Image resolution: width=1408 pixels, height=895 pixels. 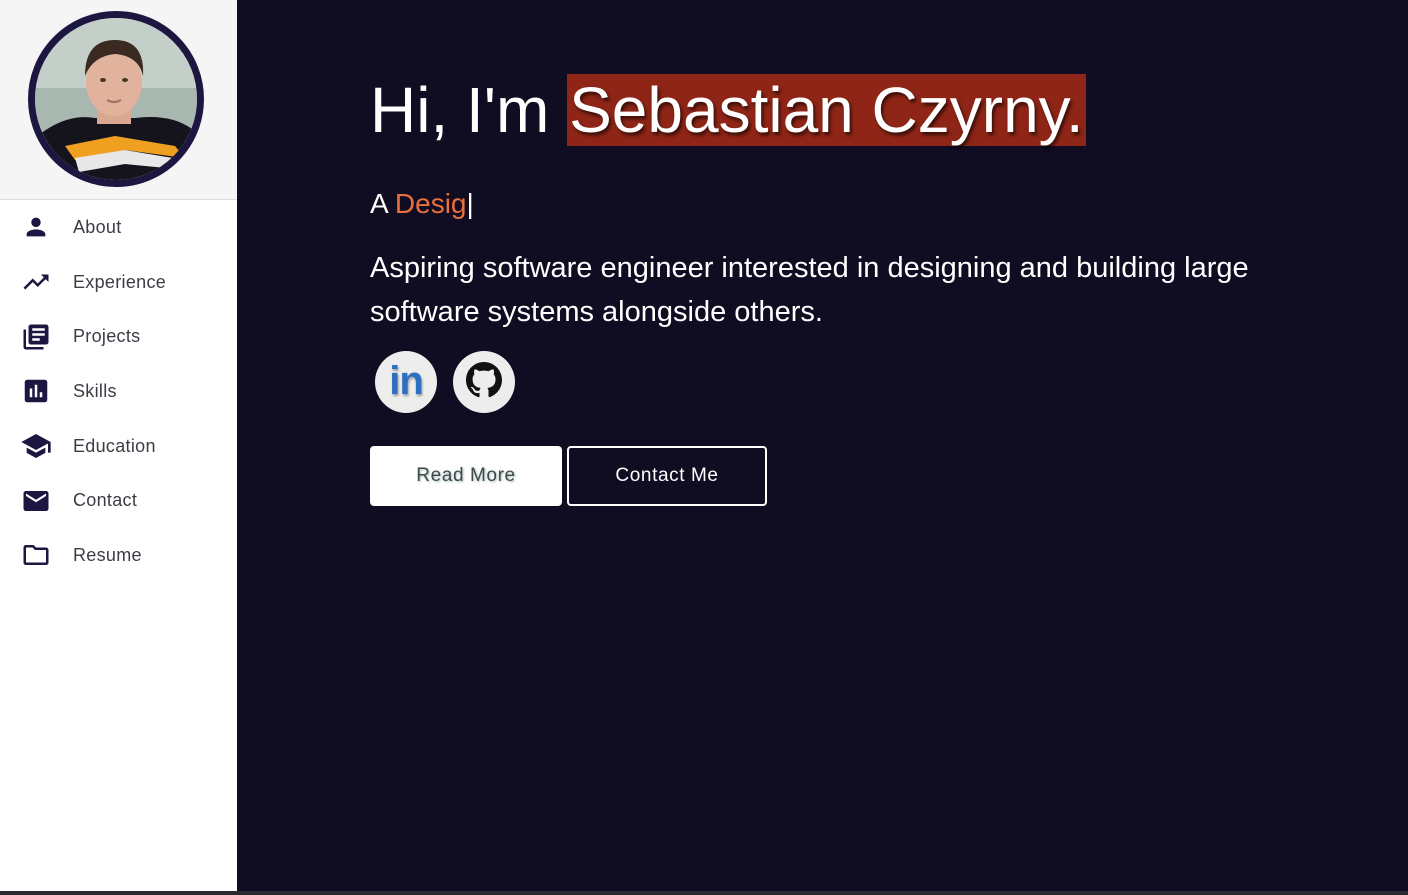 I want to click on graduation-cap-icon, so click(x=36, y=446).